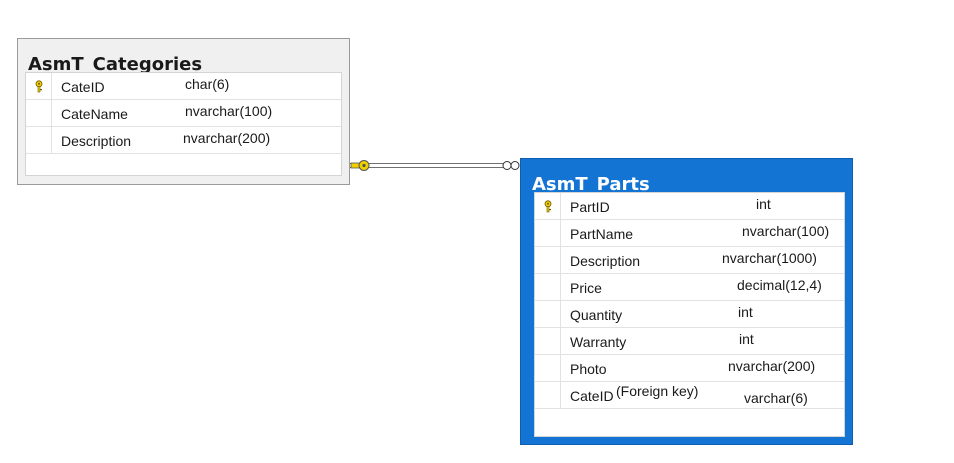  I want to click on column-name: CateName, so click(94, 114).